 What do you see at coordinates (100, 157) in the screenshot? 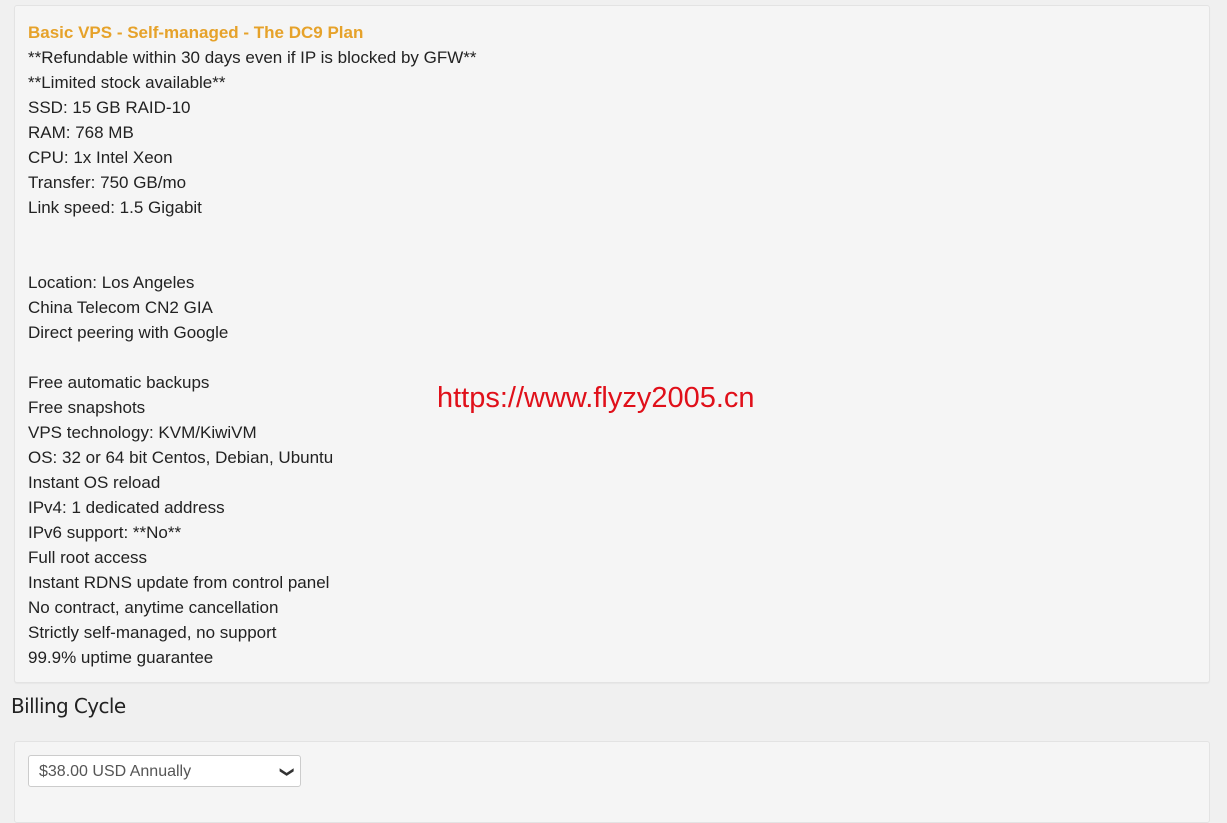
I see `plan-feature-line: CPU: 1x Intel Xeon` at bounding box center [100, 157].